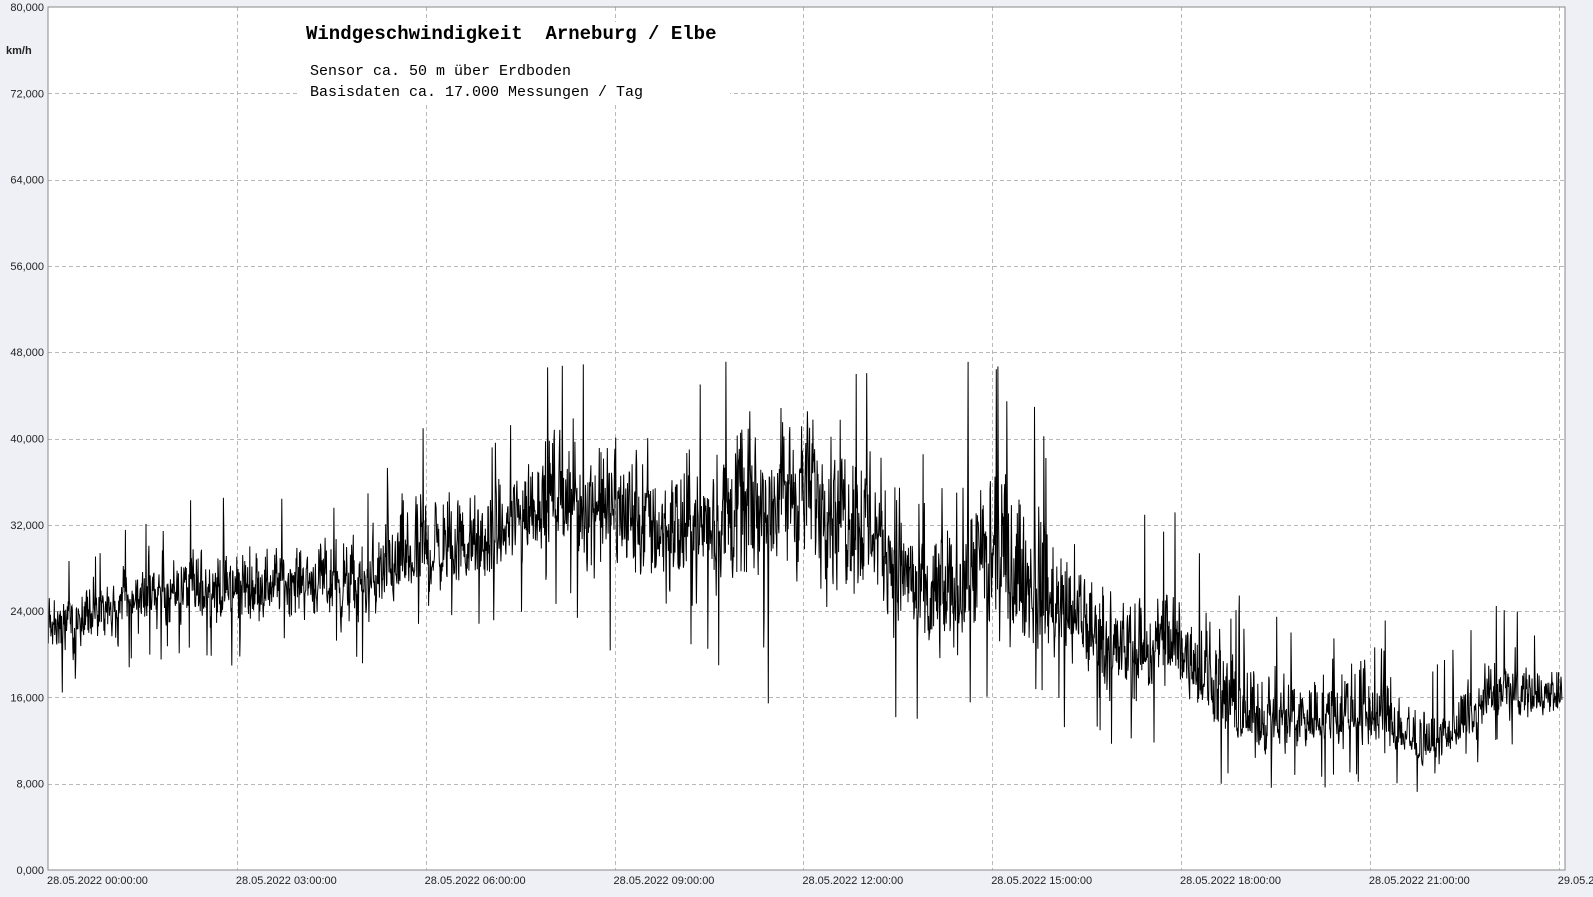 The image size is (1593, 897). Describe the element at coordinates (511, 34) in the screenshot. I see `chart-title: Windgeschwindigkeit Arneburg / Elbe` at that location.